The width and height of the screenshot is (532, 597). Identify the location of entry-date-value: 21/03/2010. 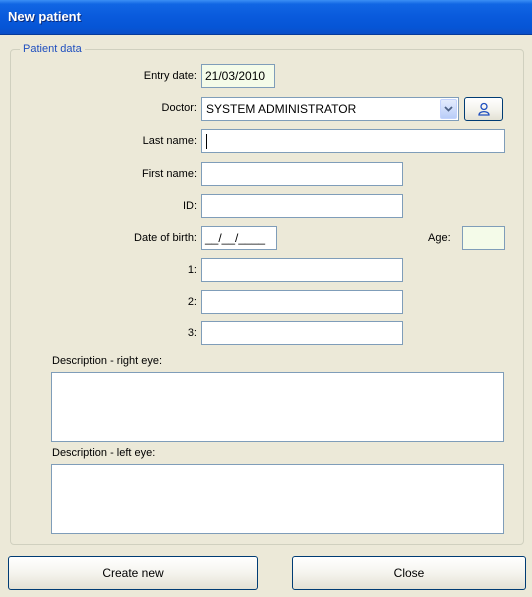
(235, 76).